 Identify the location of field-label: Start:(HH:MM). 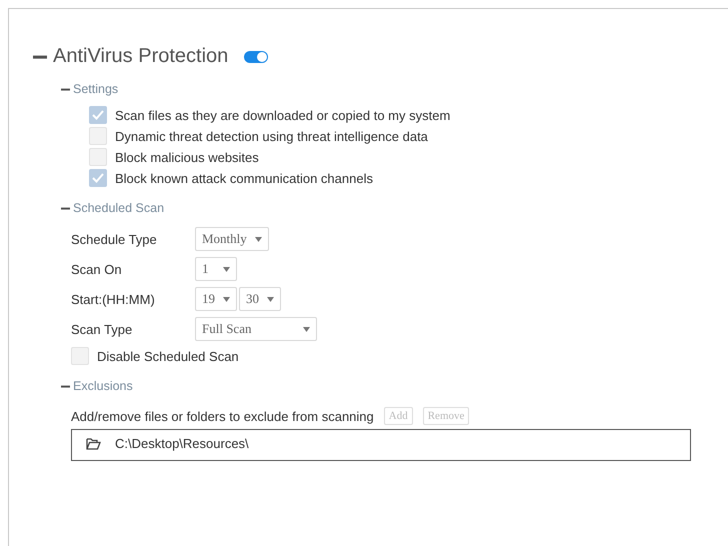
(113, 299).